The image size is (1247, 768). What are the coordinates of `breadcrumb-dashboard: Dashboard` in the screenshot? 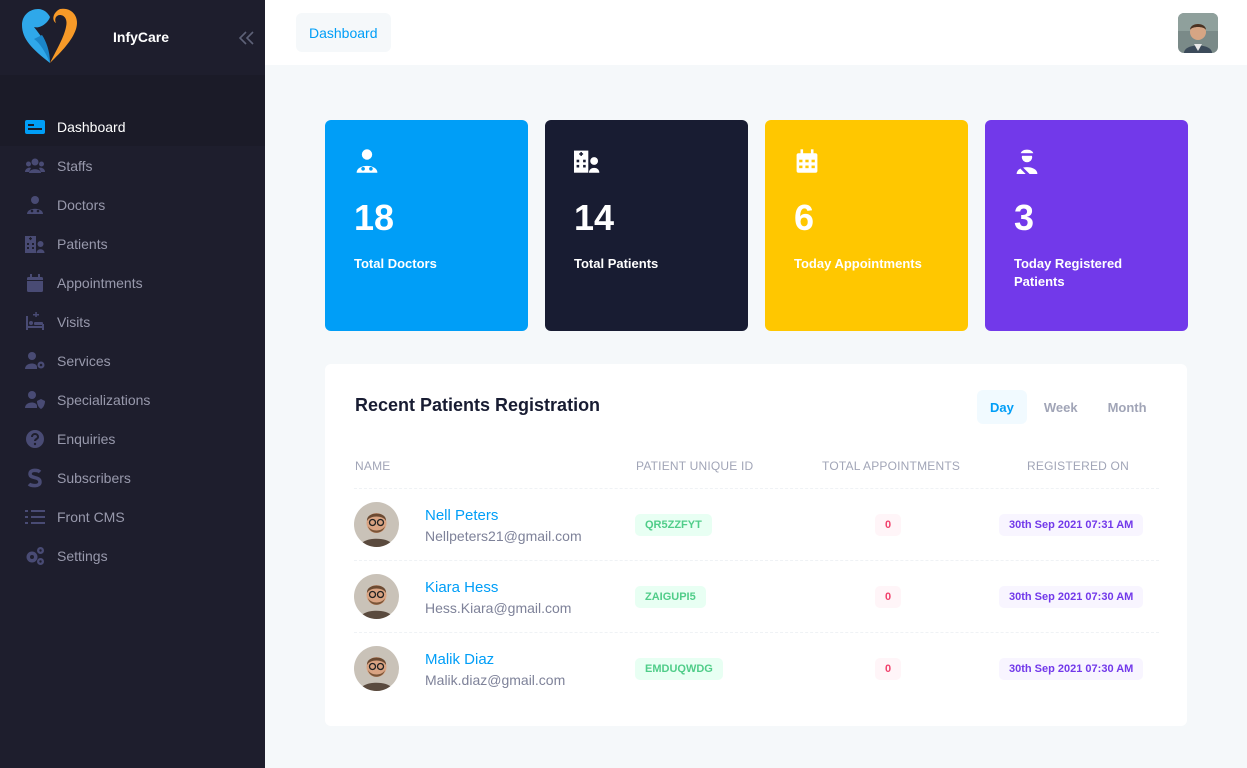 It's located at (343, 32).